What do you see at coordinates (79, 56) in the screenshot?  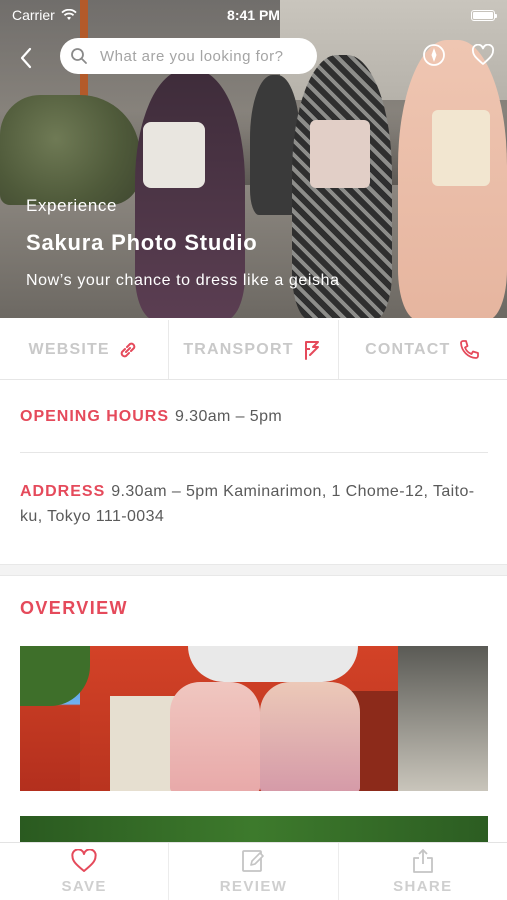 I see `search-icon` at bounding box center [79, 56].